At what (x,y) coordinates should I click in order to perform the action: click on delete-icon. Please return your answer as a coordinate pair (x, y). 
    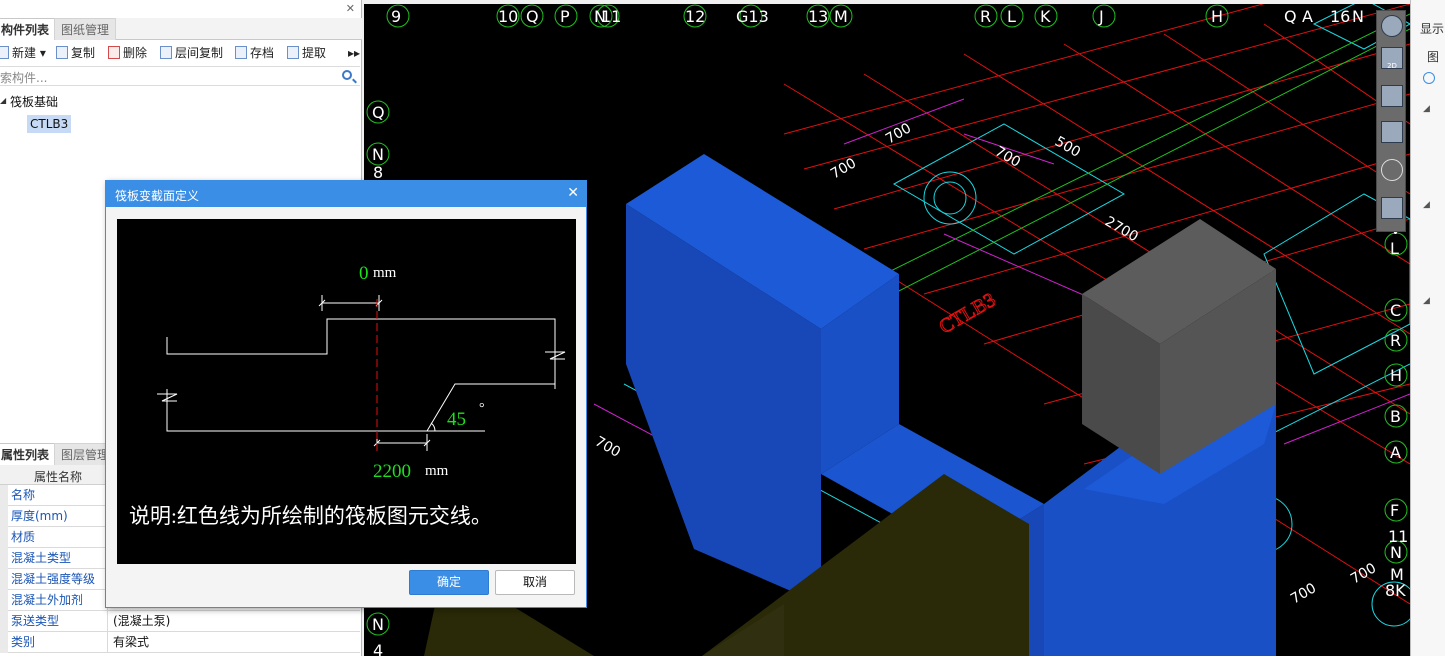
    Looking at the image, I should click on (114, 52).